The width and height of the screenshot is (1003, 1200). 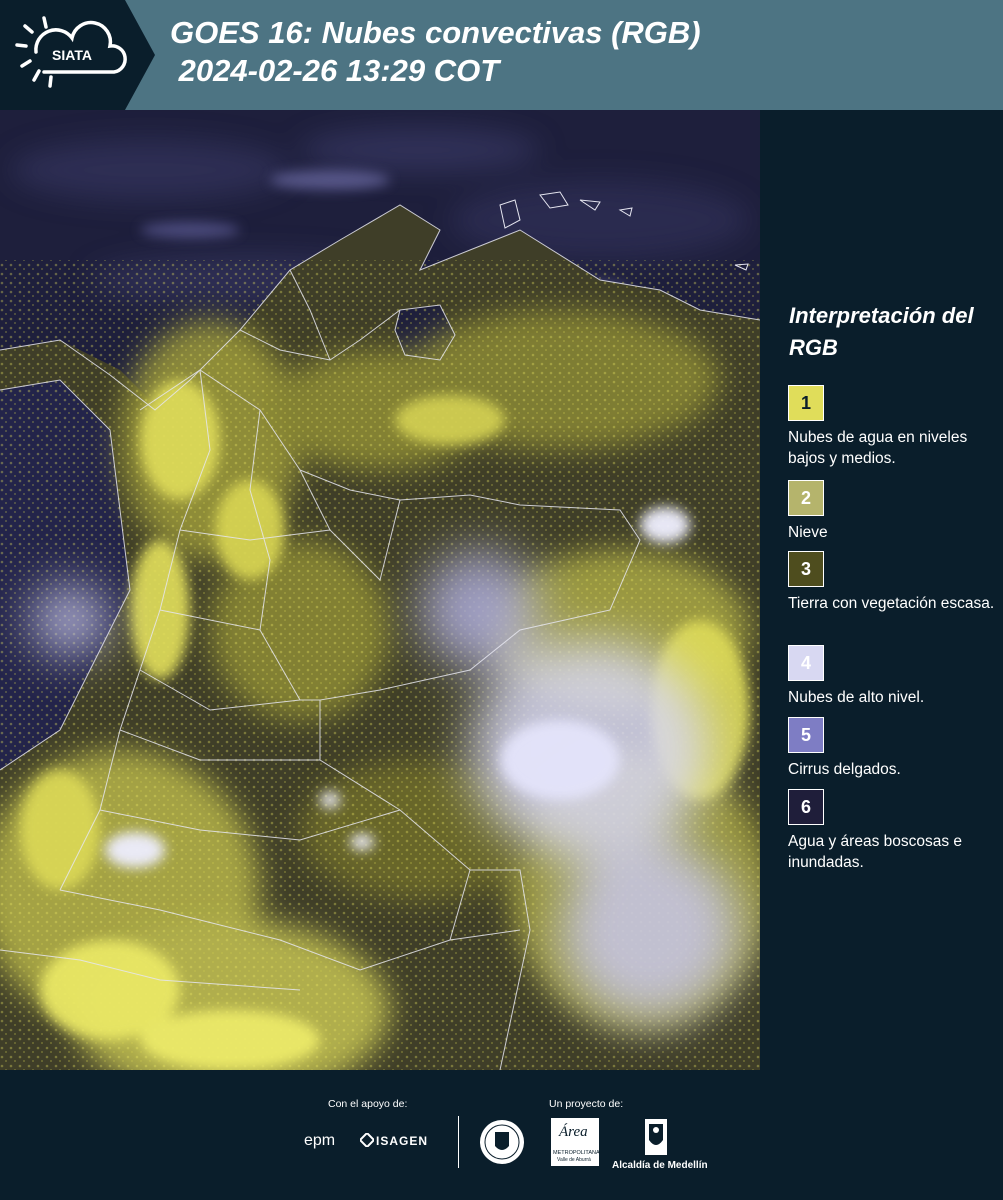 I want to click on area-logo-text: Área, so click(x=573, y=1132).